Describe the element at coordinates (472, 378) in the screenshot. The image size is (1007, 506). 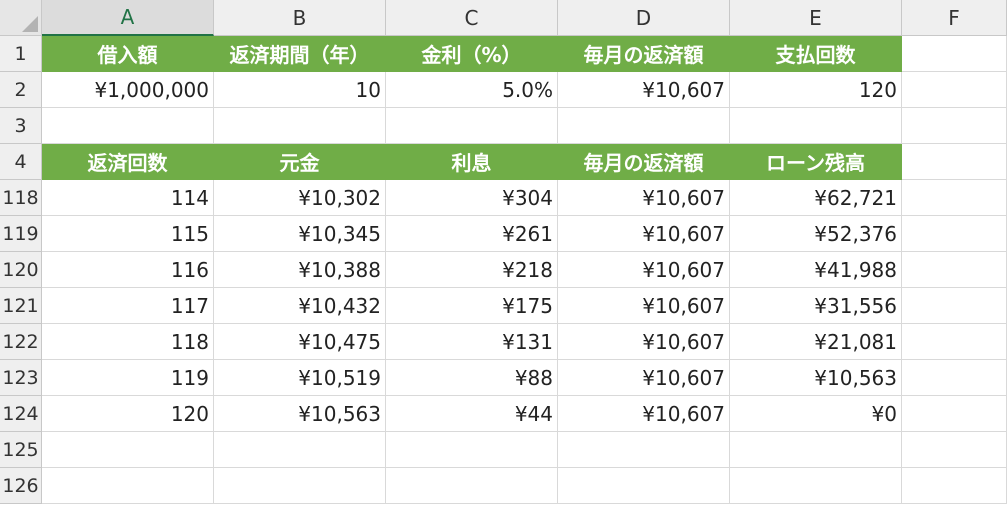
I see `cell-c123: ¥88` at that location.